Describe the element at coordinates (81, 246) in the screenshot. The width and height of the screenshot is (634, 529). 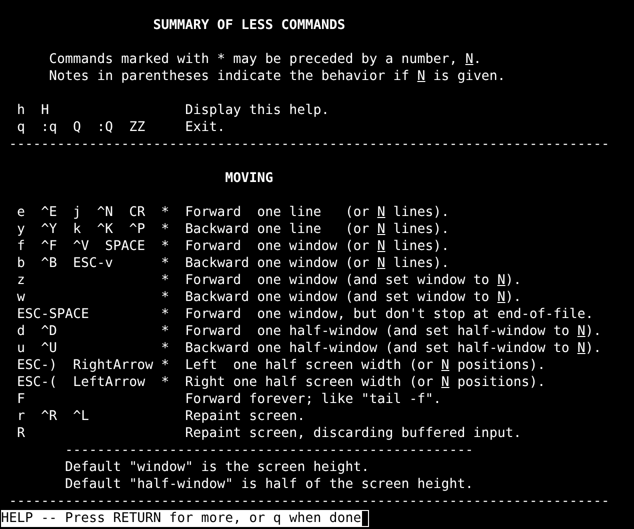
I see `command-keys: f ^F ^V SPACE` at that location.